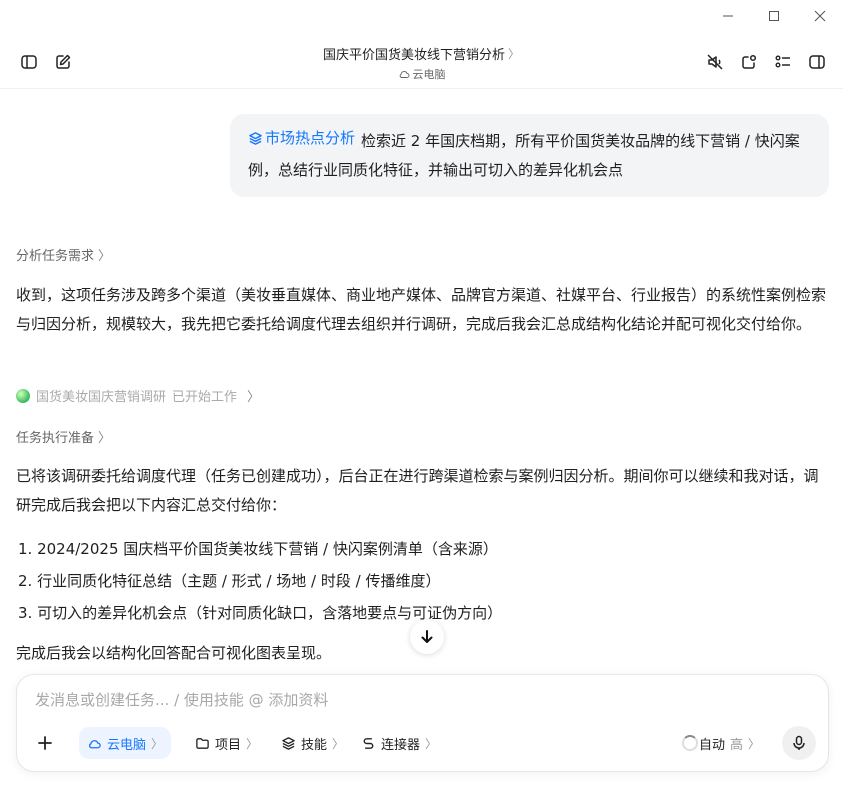 This screenshot has width=843, height=786. I want to click on arrow-down-icon, so click(427, 636).